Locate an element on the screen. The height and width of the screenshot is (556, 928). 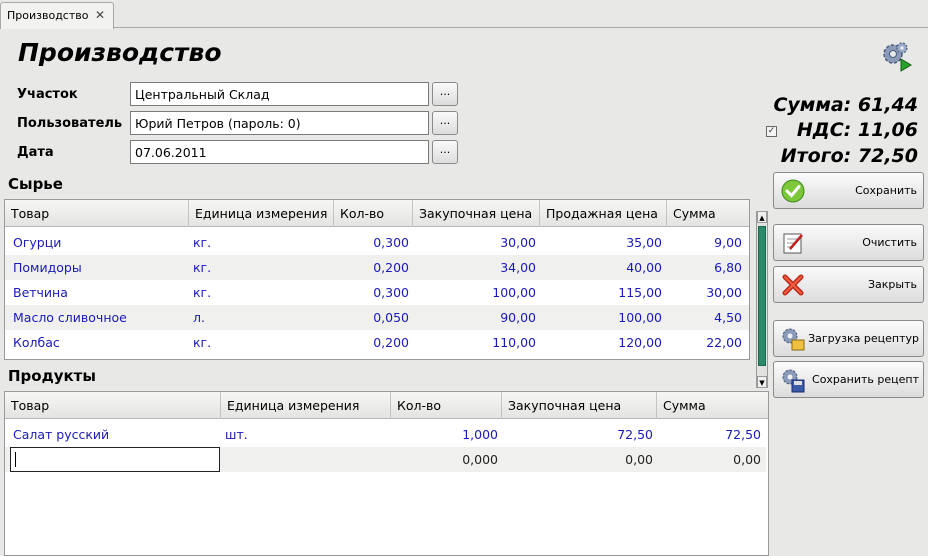
gears-save-icon is located at coordinates (793, 381).